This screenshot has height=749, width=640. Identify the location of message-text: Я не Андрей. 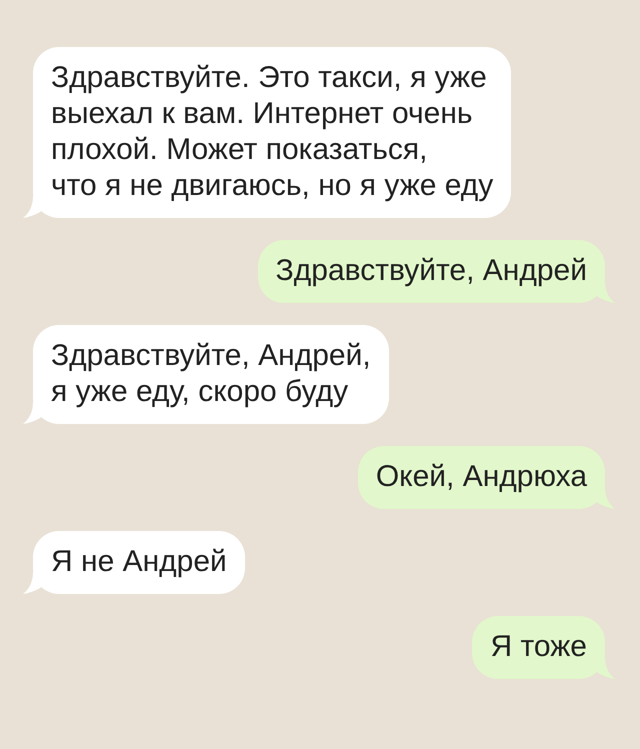
(139, 561).